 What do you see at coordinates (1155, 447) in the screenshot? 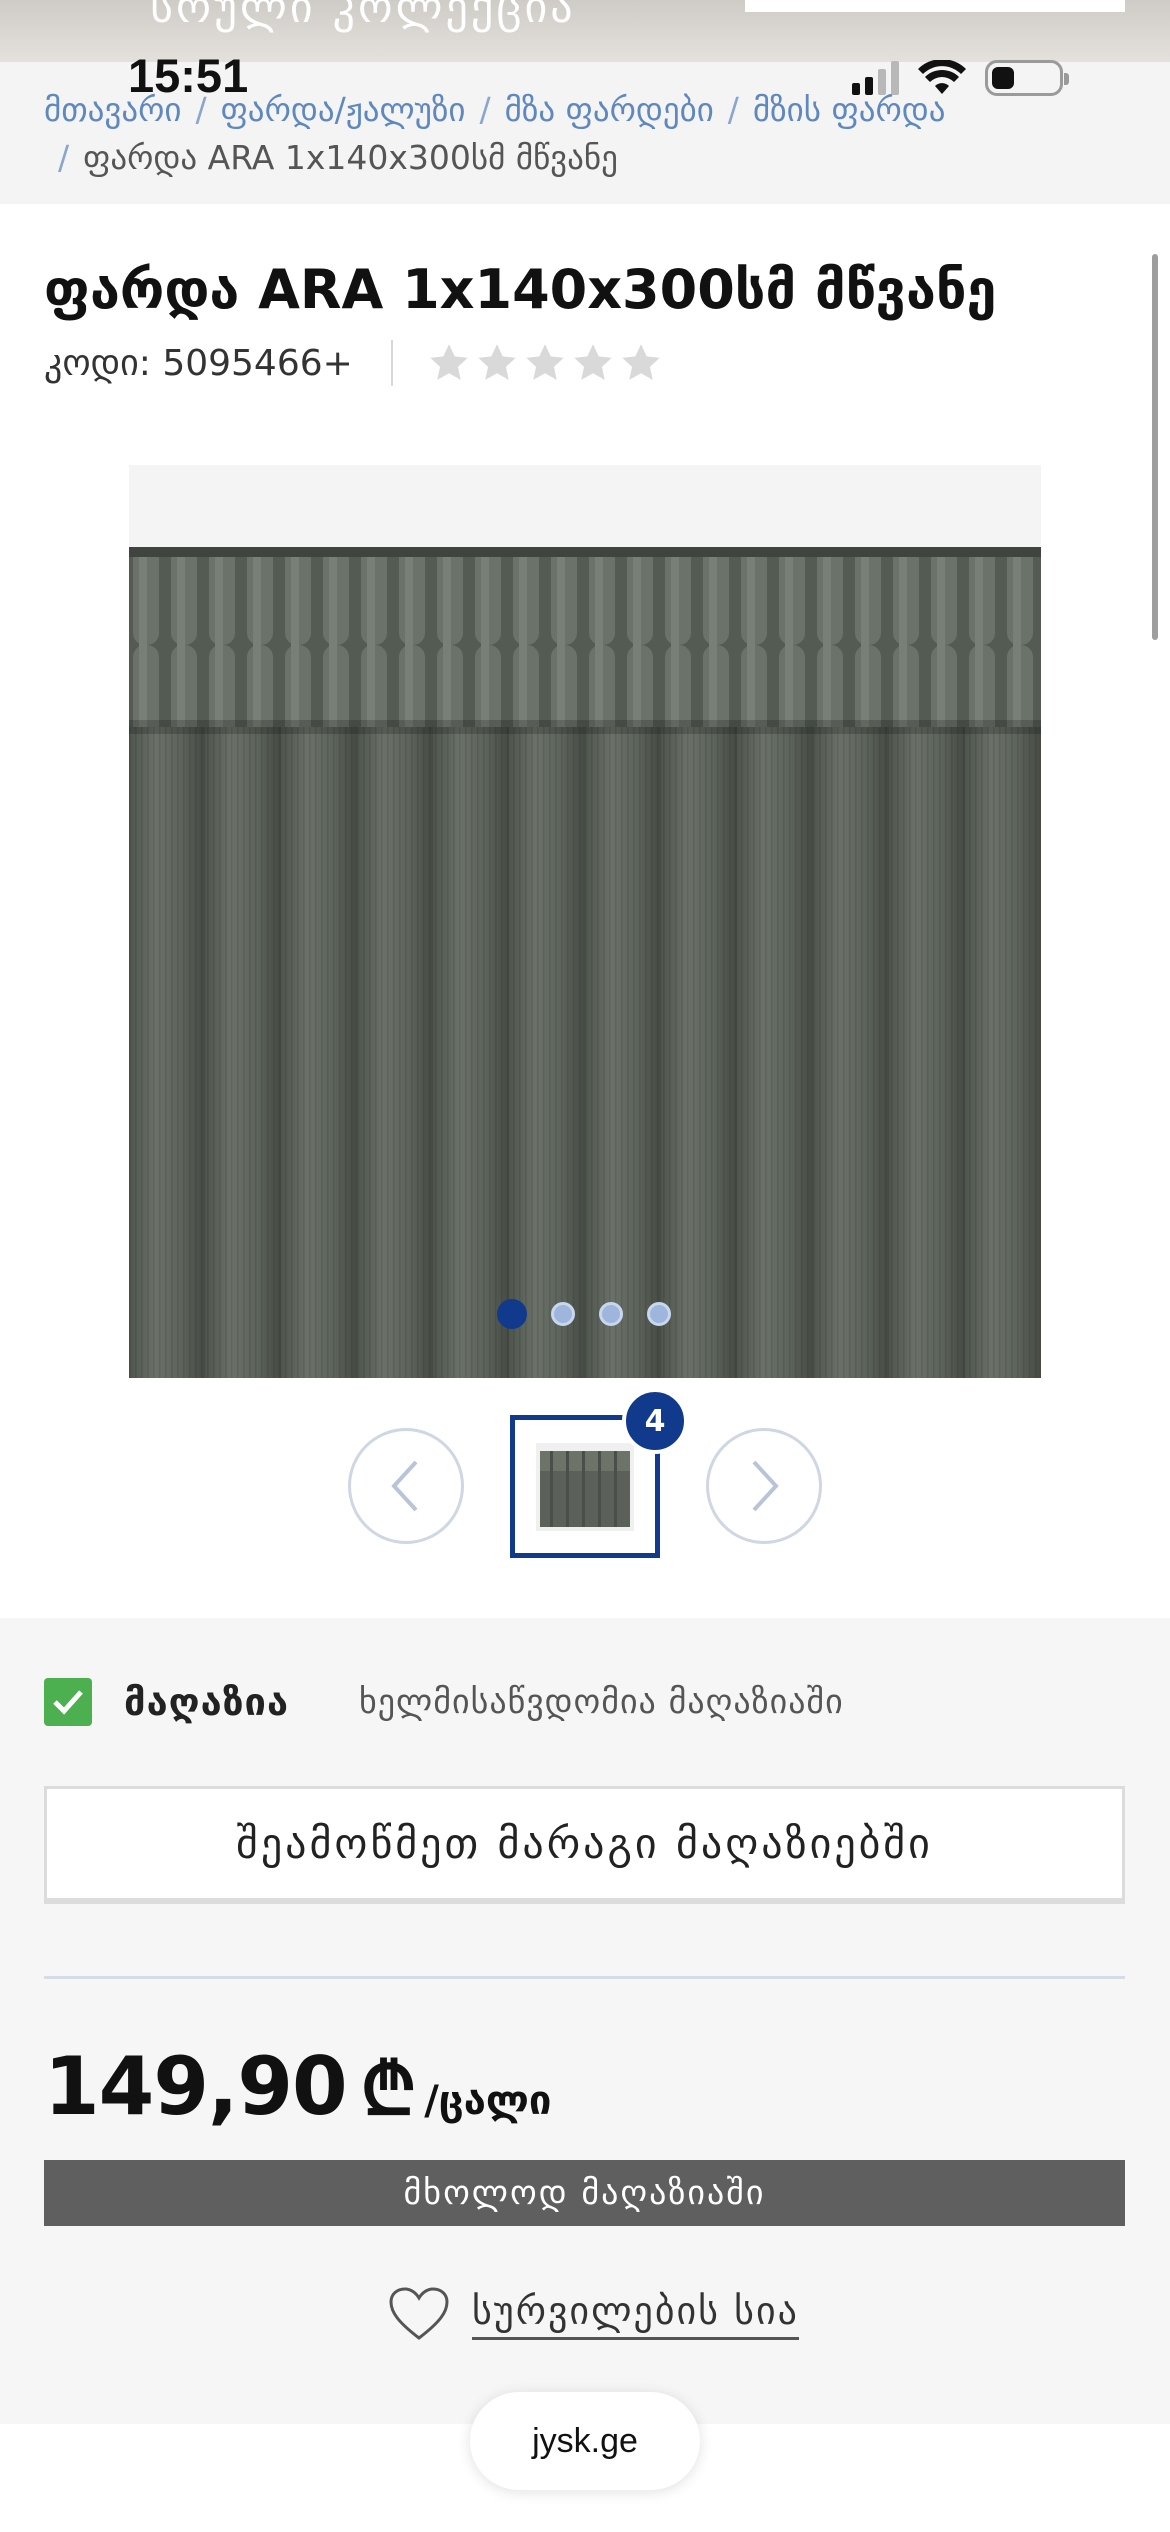
I see `page-scrollbar` at bounding box center [1155, 447].